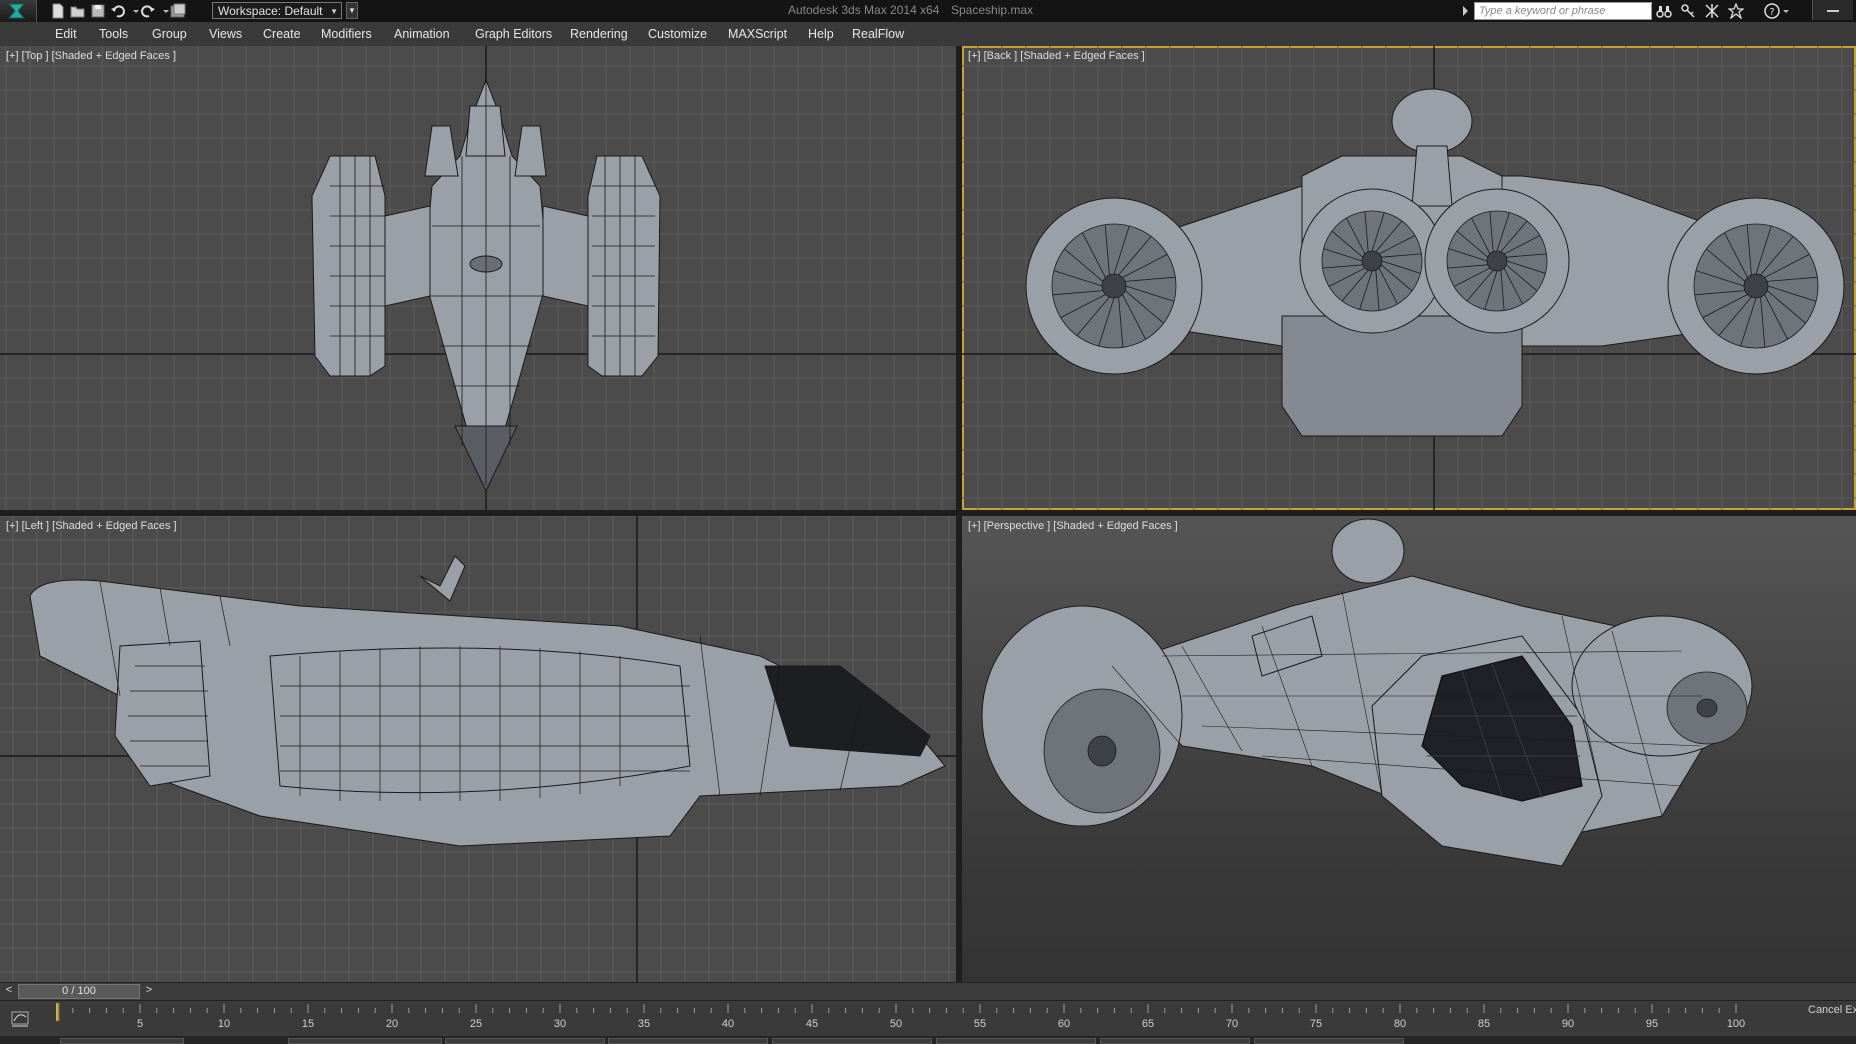 This screenshot has height=1044, width=1856. Describe the element at coordinates (178, 11) in the screenshot. I see `project-folder-icon` at that location.